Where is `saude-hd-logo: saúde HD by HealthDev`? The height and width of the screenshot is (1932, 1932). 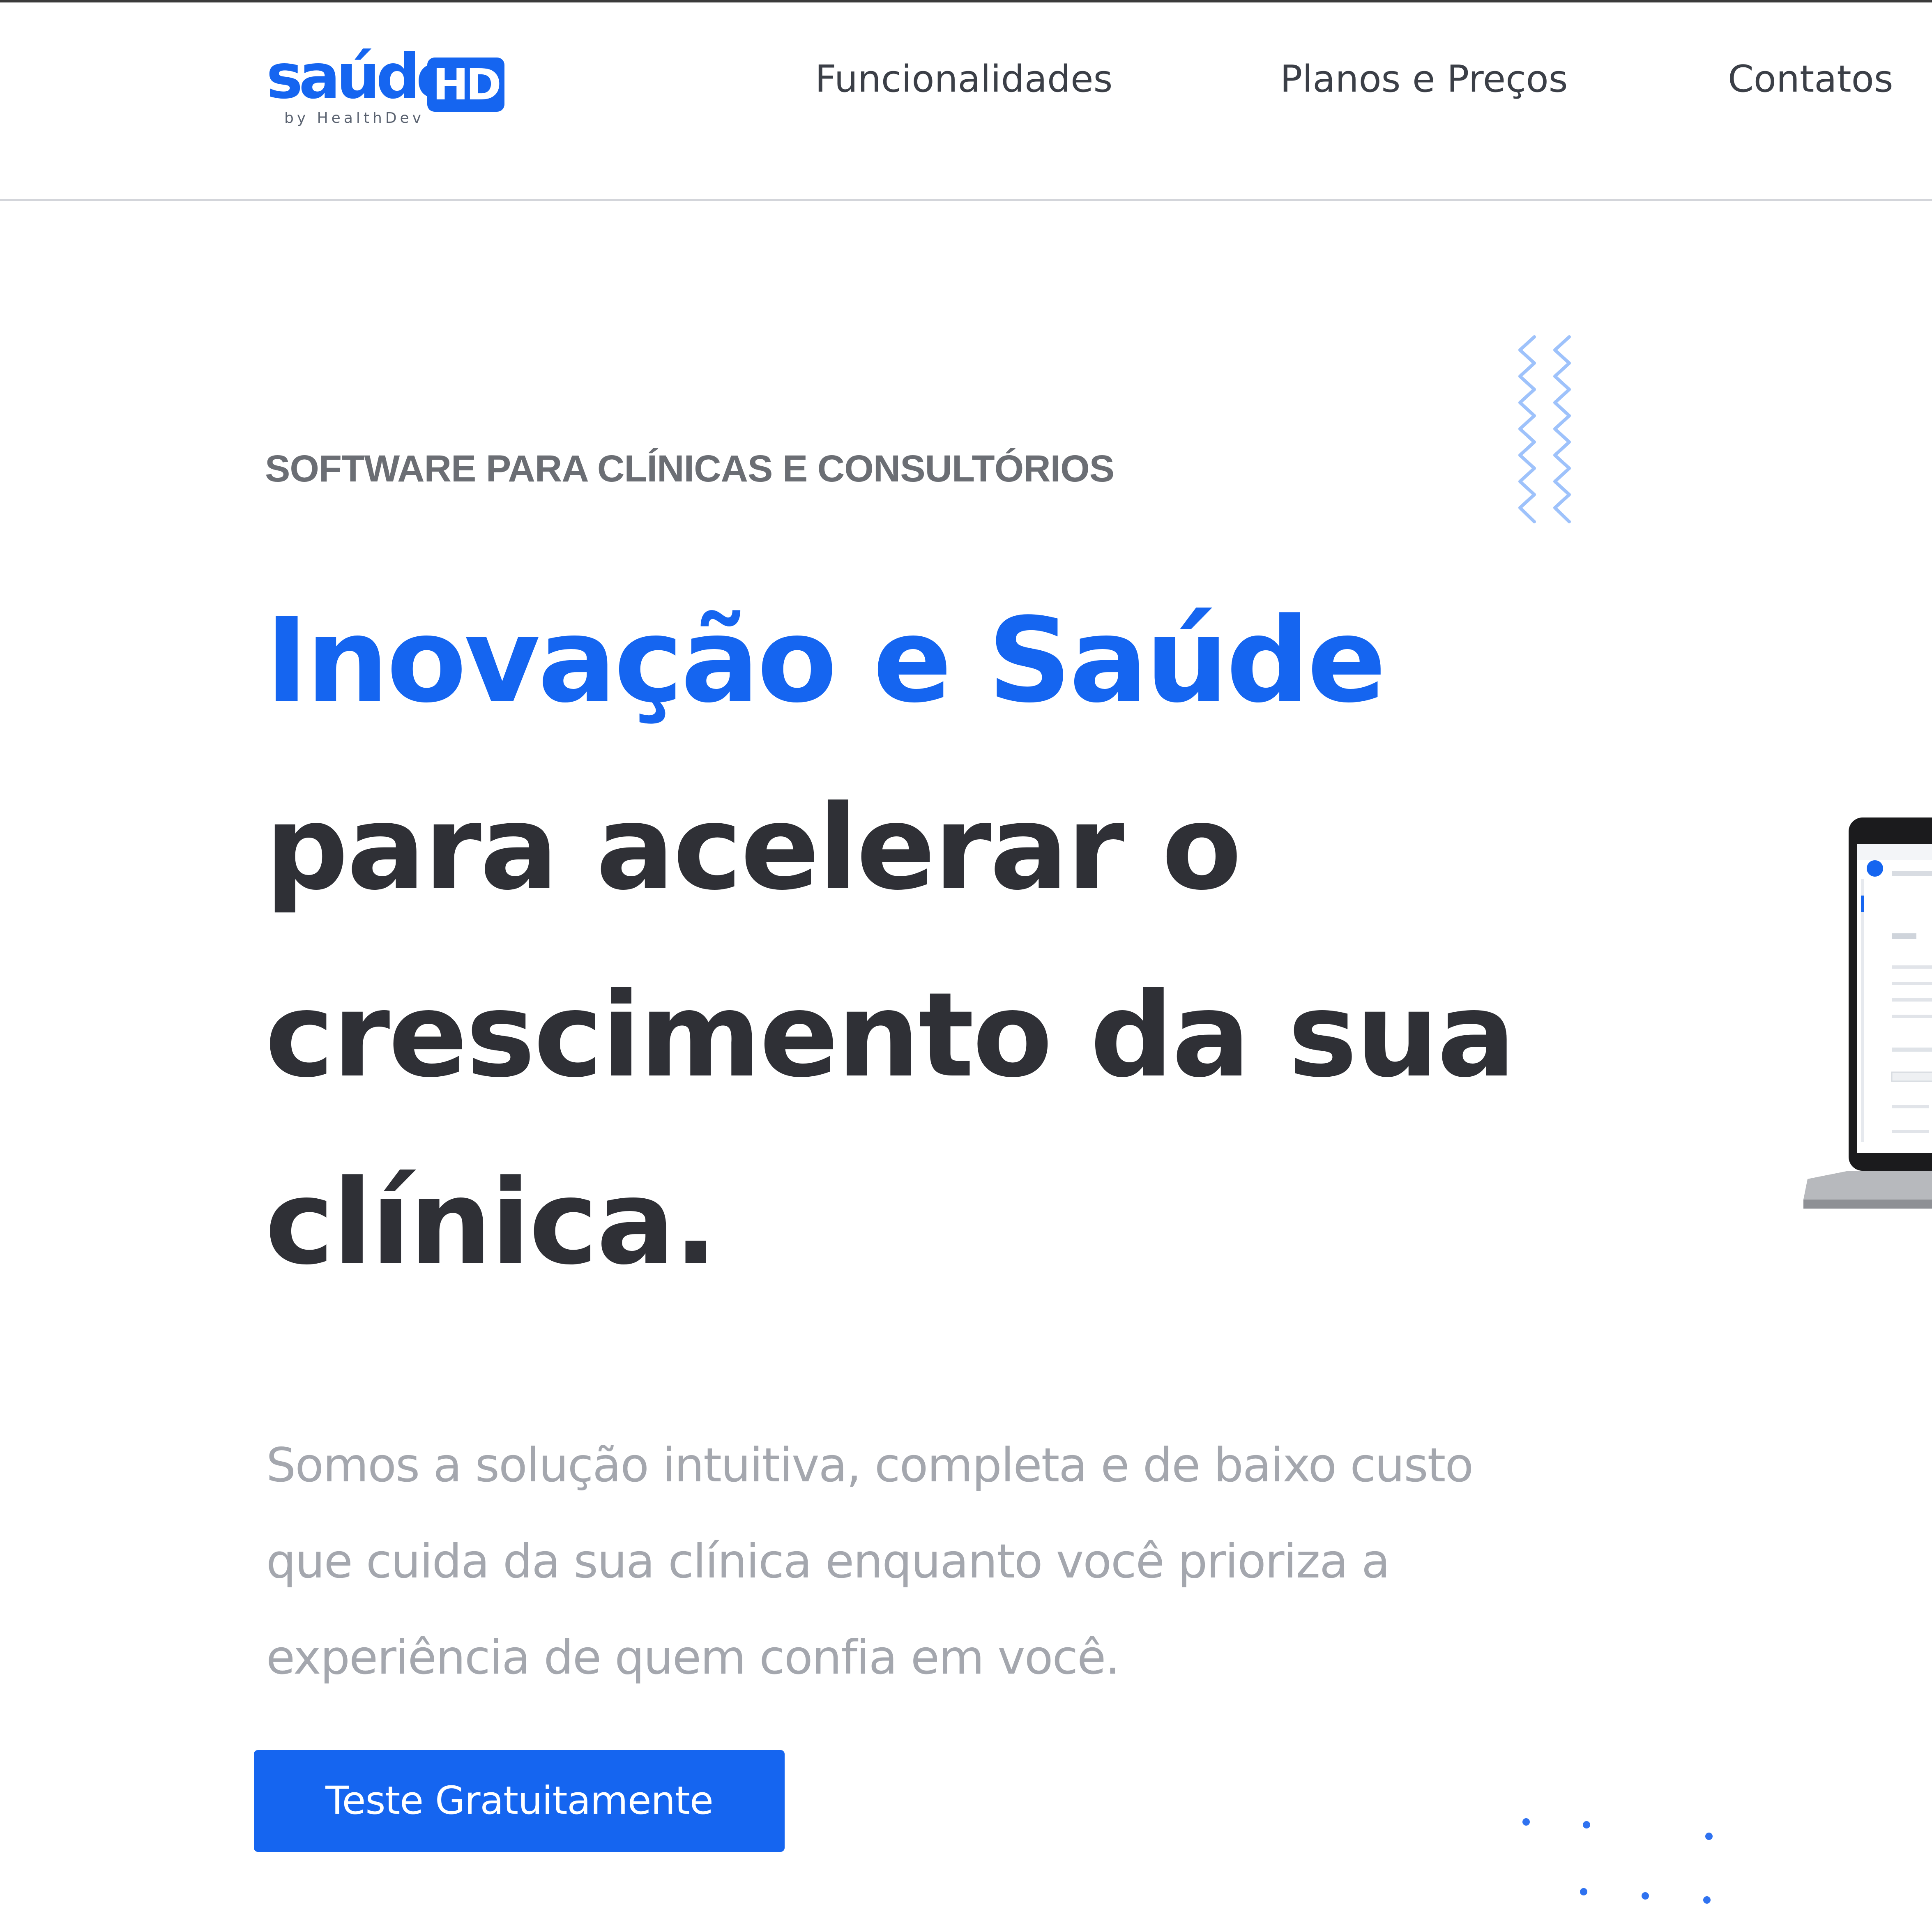 saude-hd-logo: saúde HD by HealthDev is located at coordinates (387, 89).